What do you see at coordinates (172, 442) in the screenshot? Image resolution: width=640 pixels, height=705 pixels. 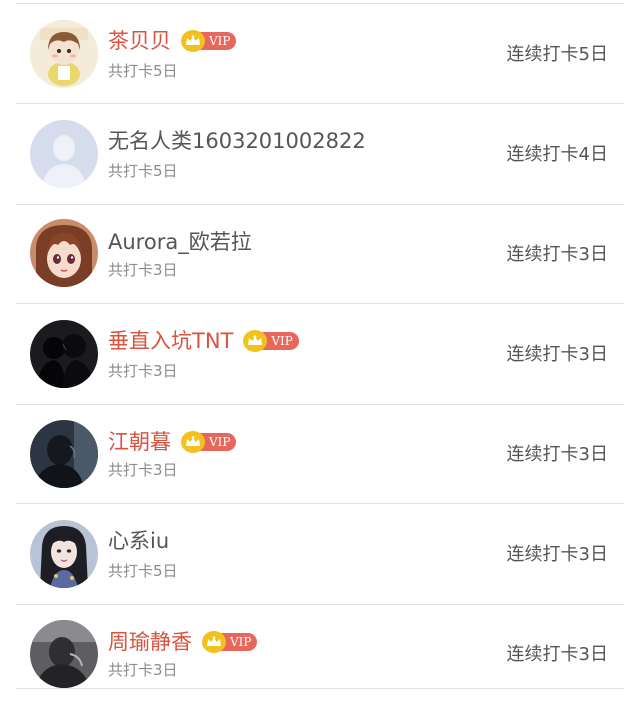 I see `user-name-line: 江朝暮 VIP` at bounding box center [172, 442].